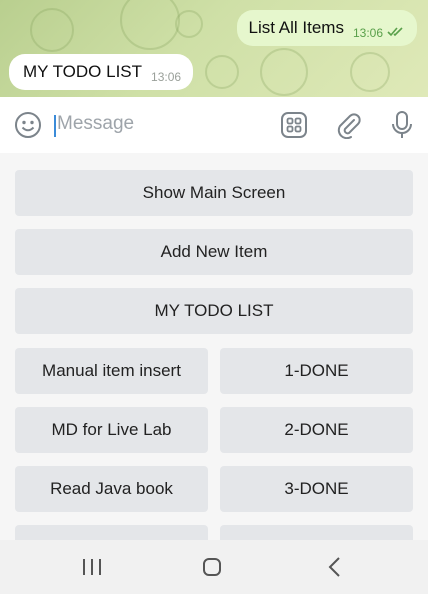  I want to click on emoji-icon, so click(28, 125).